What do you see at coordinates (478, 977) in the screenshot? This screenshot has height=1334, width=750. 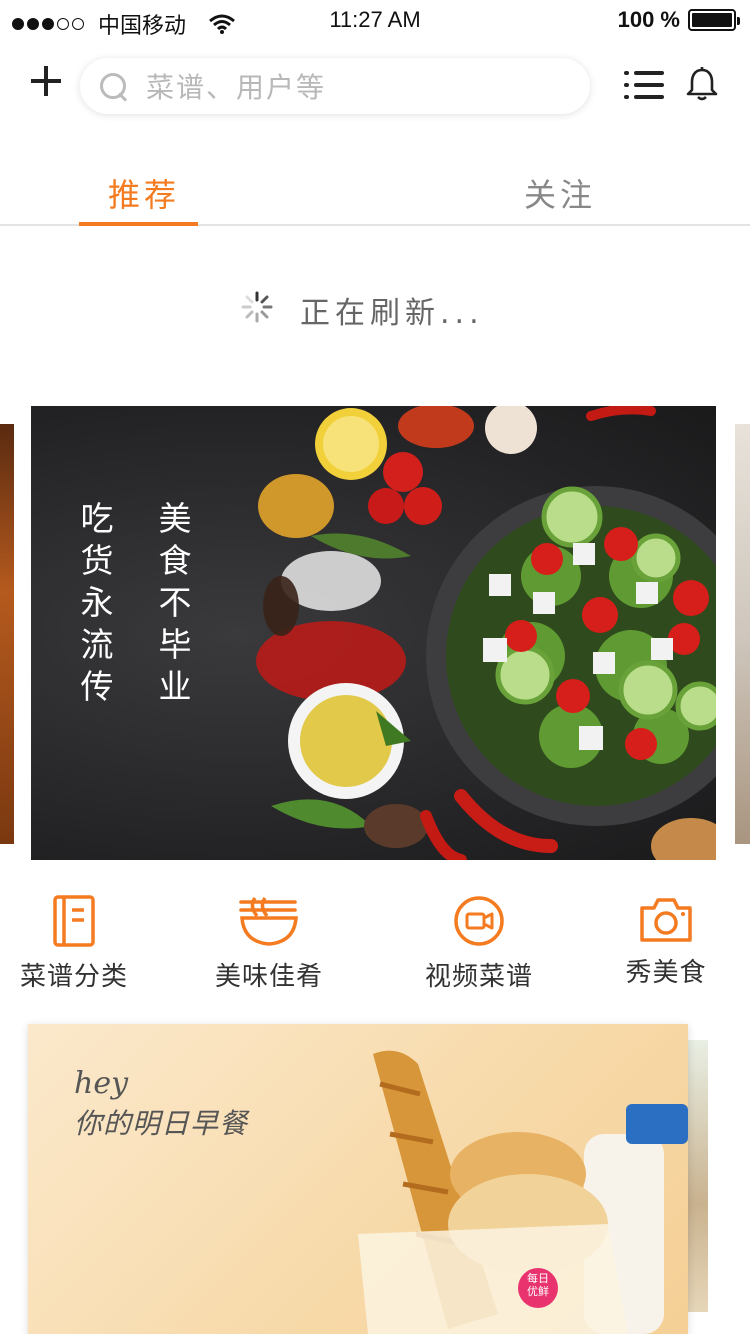 I see `category-label: 视频菜谱` at bounding box center [478, 977].